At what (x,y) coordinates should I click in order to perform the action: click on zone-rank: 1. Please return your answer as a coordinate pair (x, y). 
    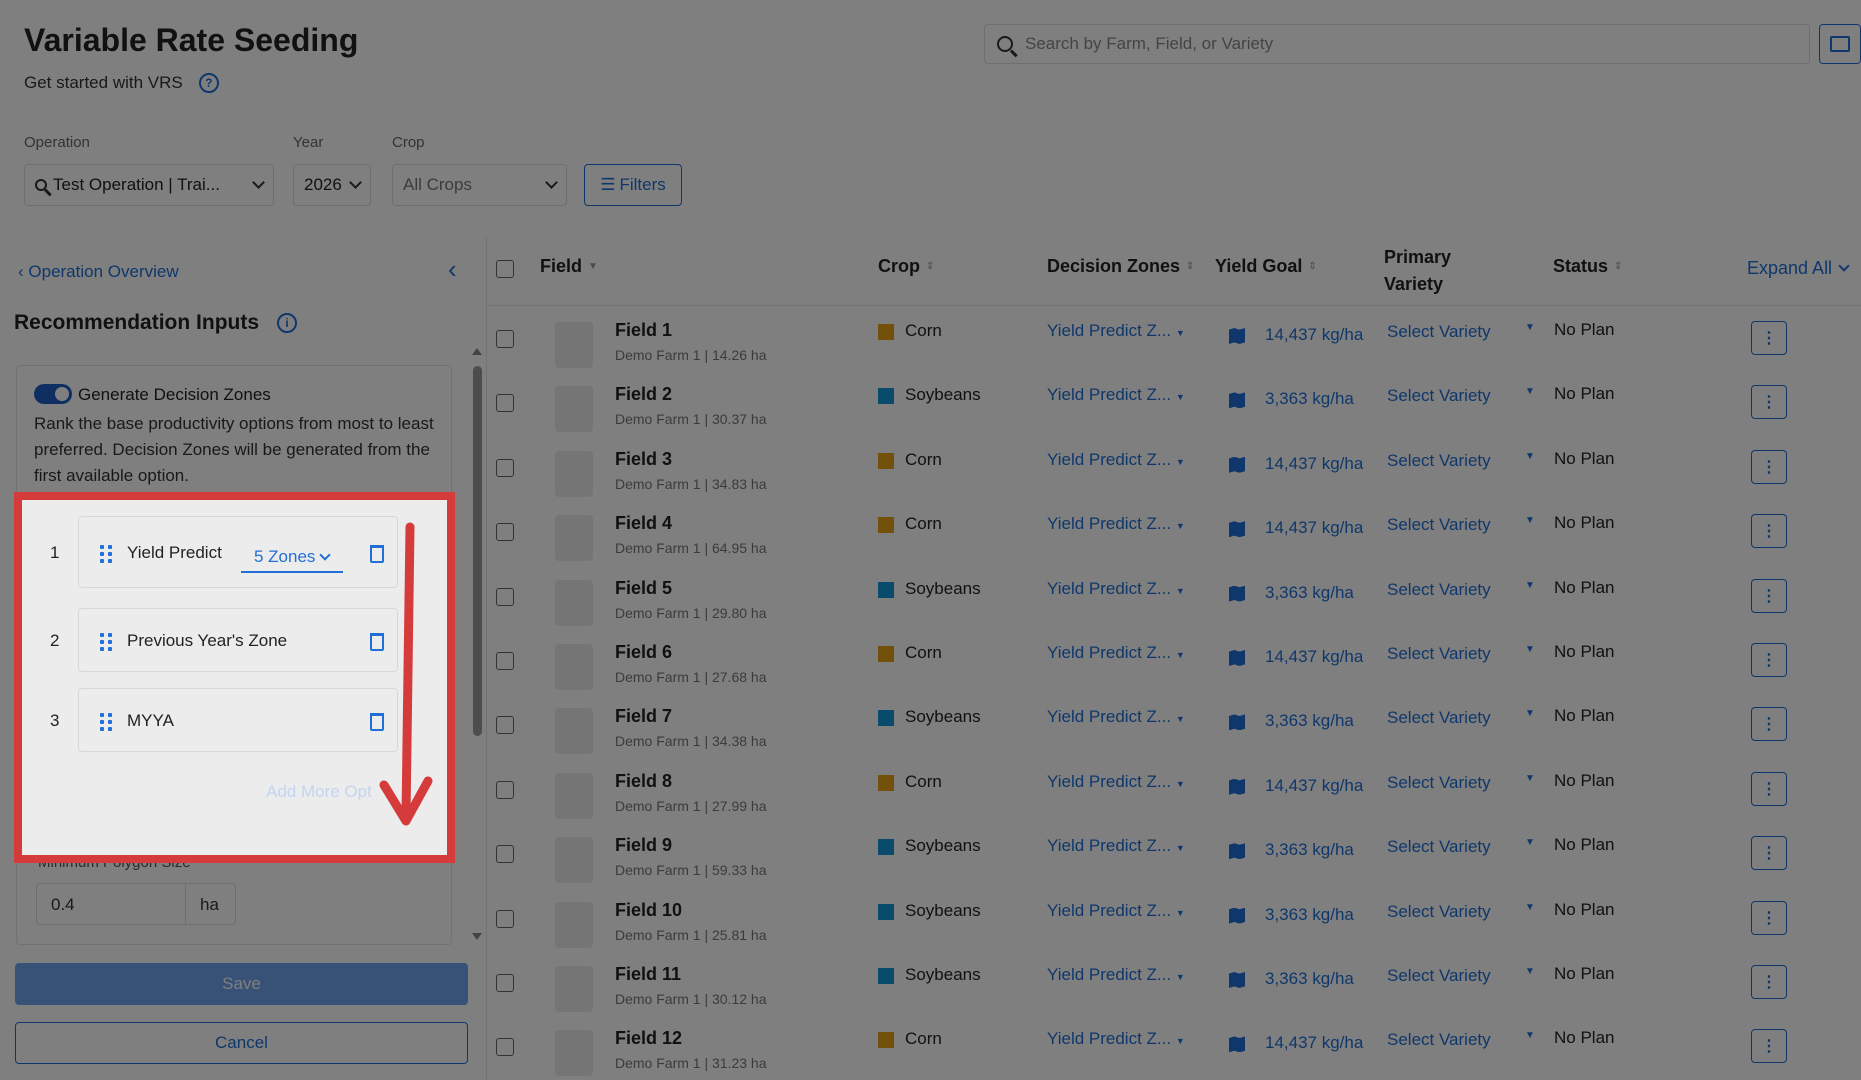
    Looking at the image, I should click on (55, 552).